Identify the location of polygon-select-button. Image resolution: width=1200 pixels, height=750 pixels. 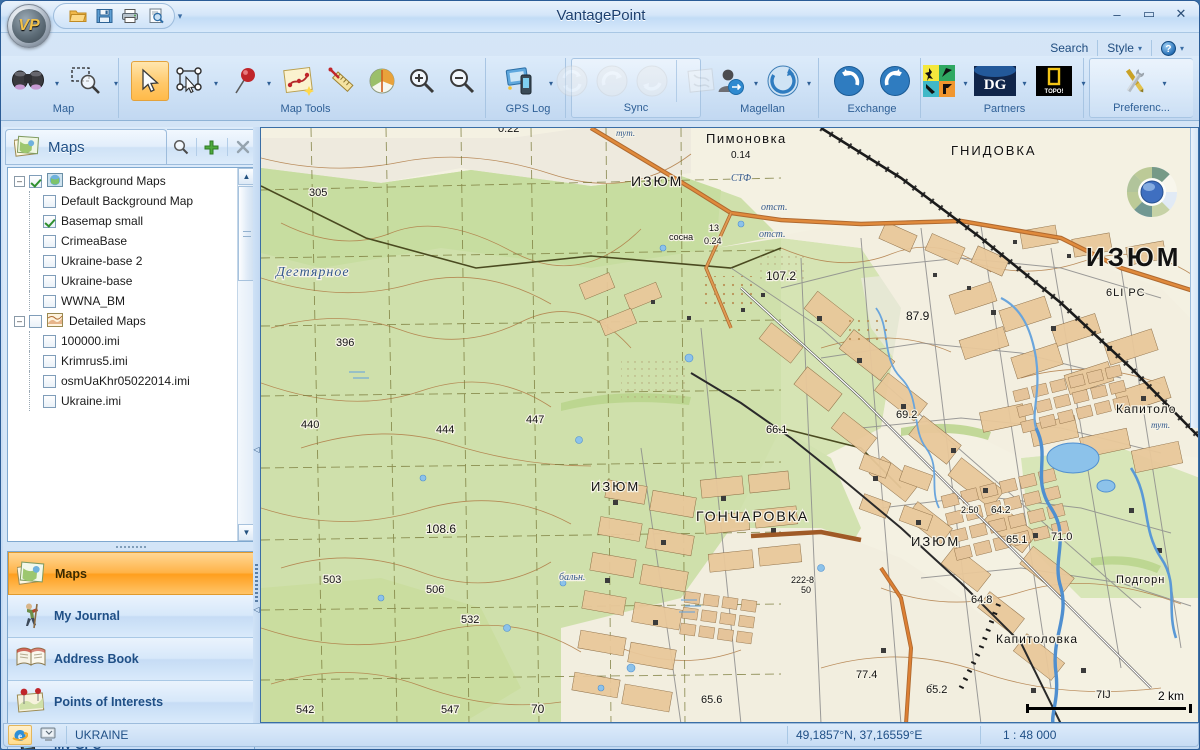
(190, 81).